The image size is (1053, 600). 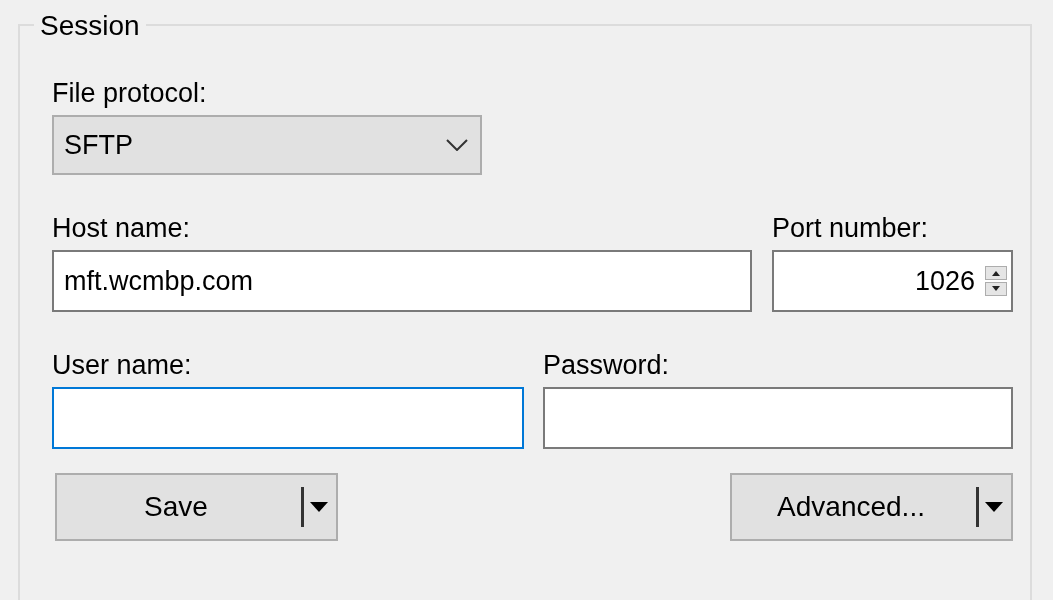 What do you see at coordinates (778, 418) in the screenshot?
I see `password-field` at bounding box center [778, 418].